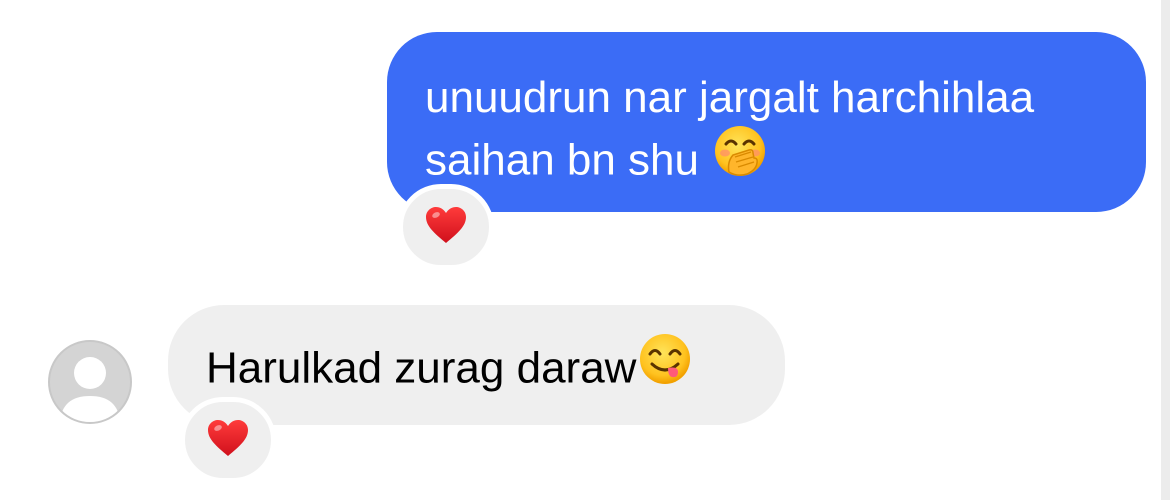  I want to click on incoming-reaction-badge, so click(228, 440).